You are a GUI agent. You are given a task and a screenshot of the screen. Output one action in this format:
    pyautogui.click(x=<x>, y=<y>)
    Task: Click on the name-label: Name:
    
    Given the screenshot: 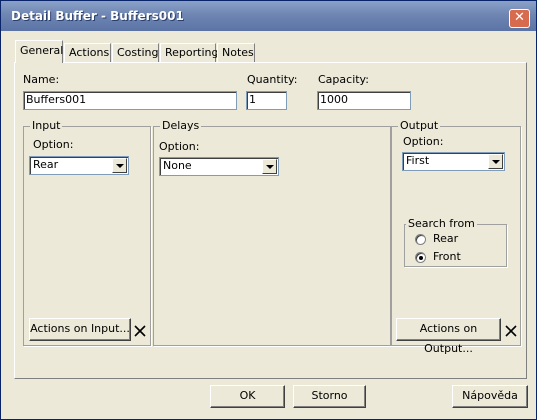 What is the action you would take?
    pyautogui.click(x=41, y=79)
    